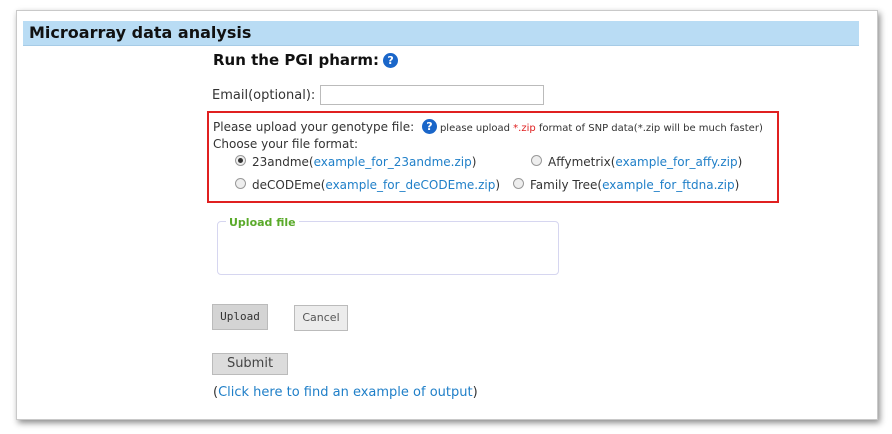 The height and width of the screenshot is (434, 892). I want to click on upload-file-fieldset: Upload file, so click(388, 245).